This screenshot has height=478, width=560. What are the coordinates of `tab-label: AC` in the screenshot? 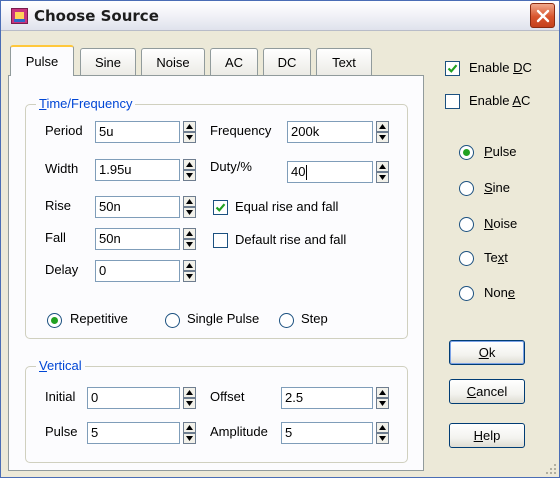 It's located at (234, 62).